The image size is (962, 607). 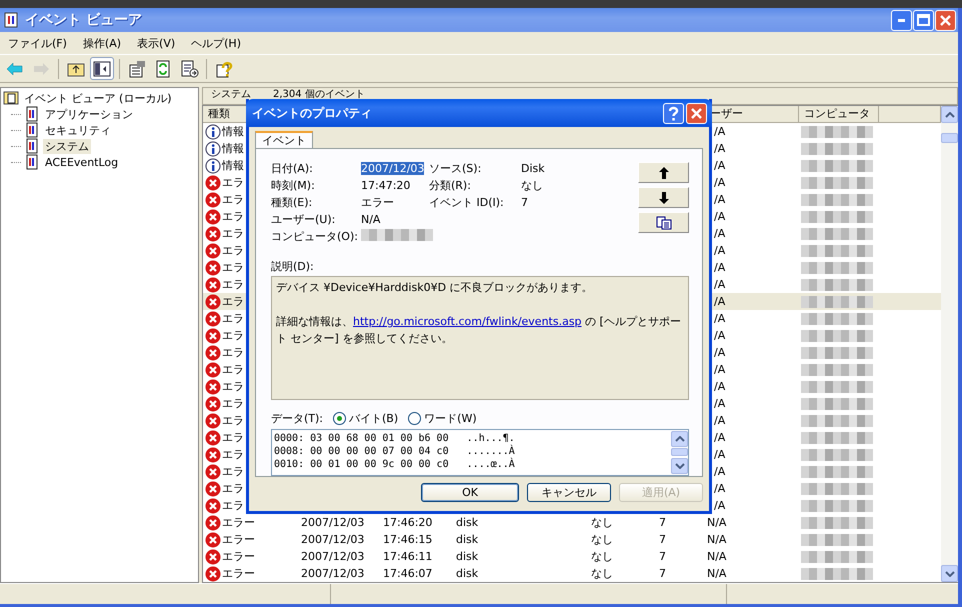 What do you see at coordinates (292, 202) in the screenshot?
I see `field-label: 種類(E):` at bounding box center [292, 202].